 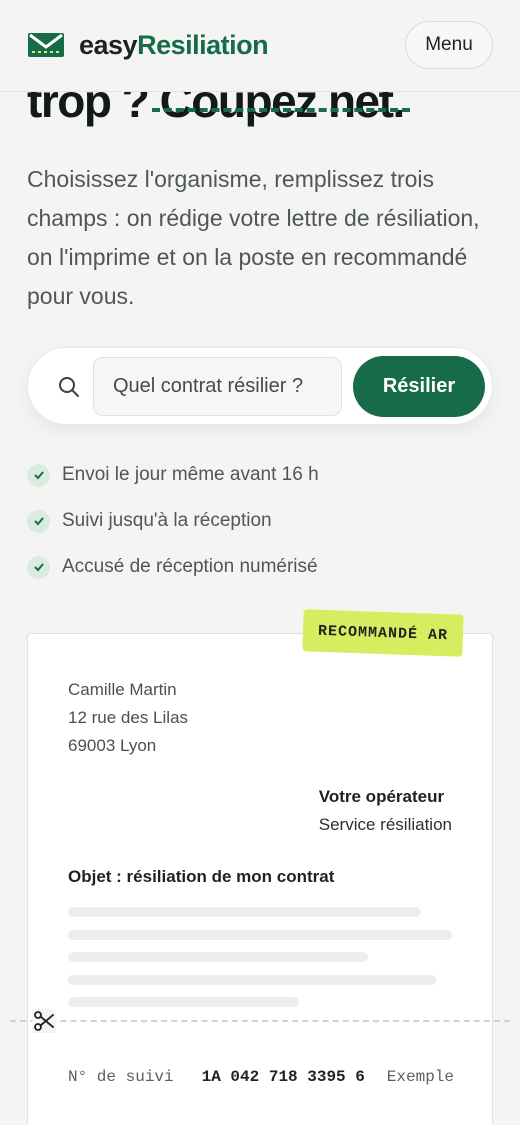 I want to click on feature-text: Suivi jusqu'à la réception, so click(x=167, y=520).